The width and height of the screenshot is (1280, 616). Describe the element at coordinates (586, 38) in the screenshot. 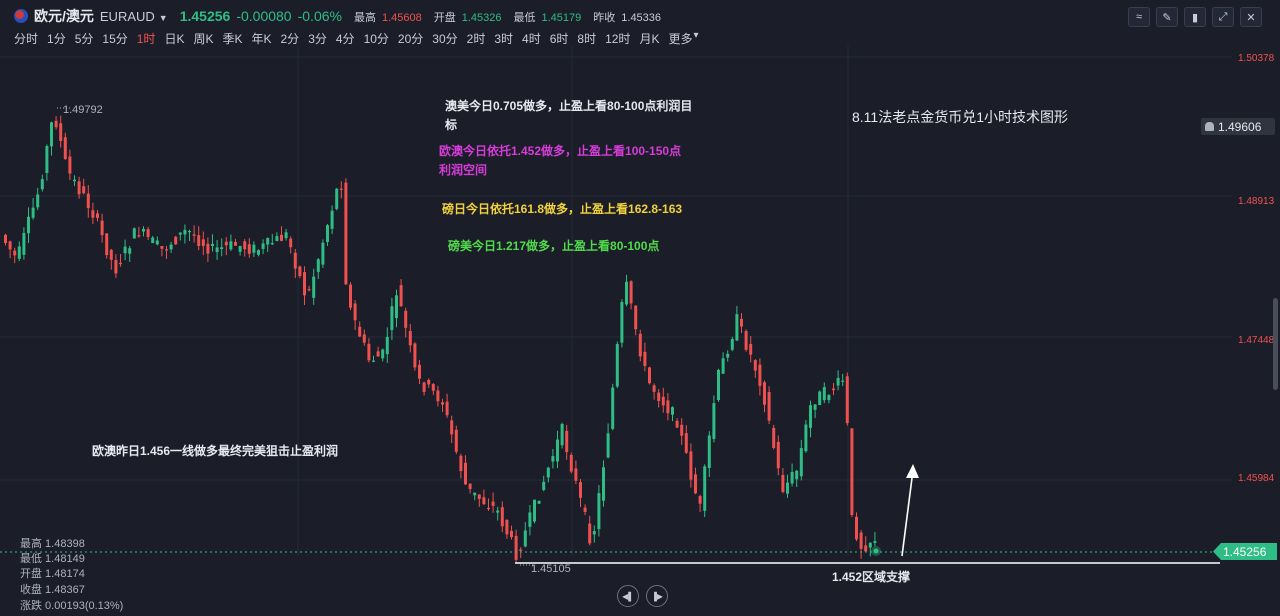

I see `period-tab: 8时` at that location.